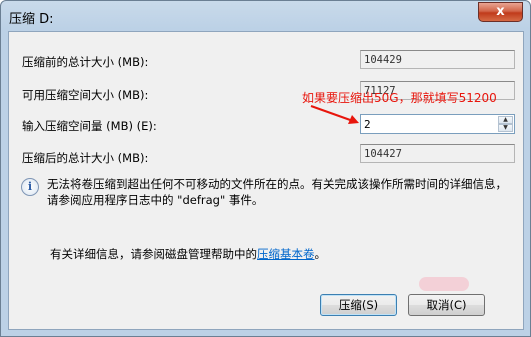 This screenshot has width=531, height=337. I want to click on shrink-amount-label: 输入压缩空间量 (MB) (E):, so click(89, 126).